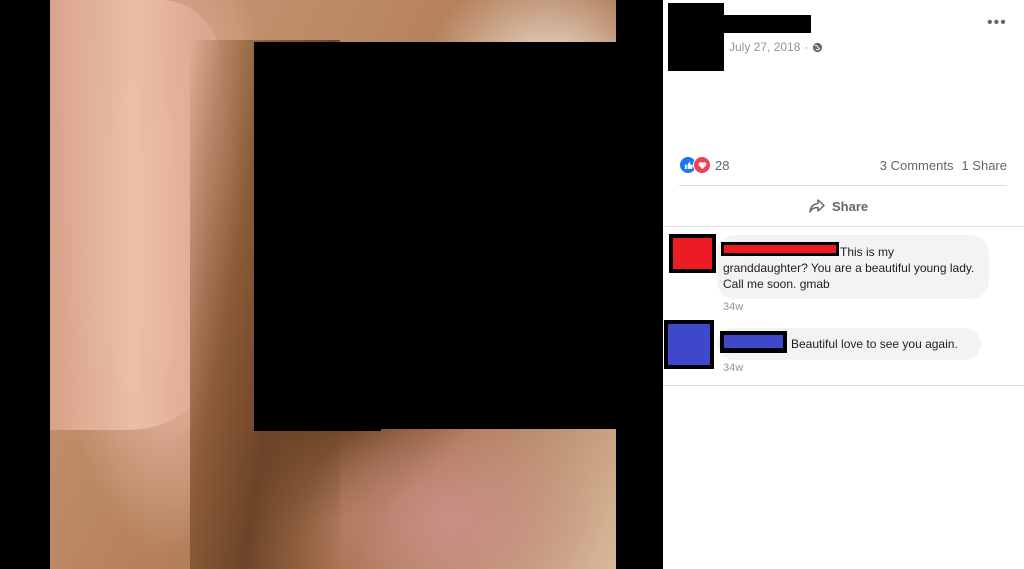 This screenshot has height=569, width=1024. What do you see at coordinates (767, 24) in the screenshot?
I see `author-name-redacted` at bounding box center [767, 24].